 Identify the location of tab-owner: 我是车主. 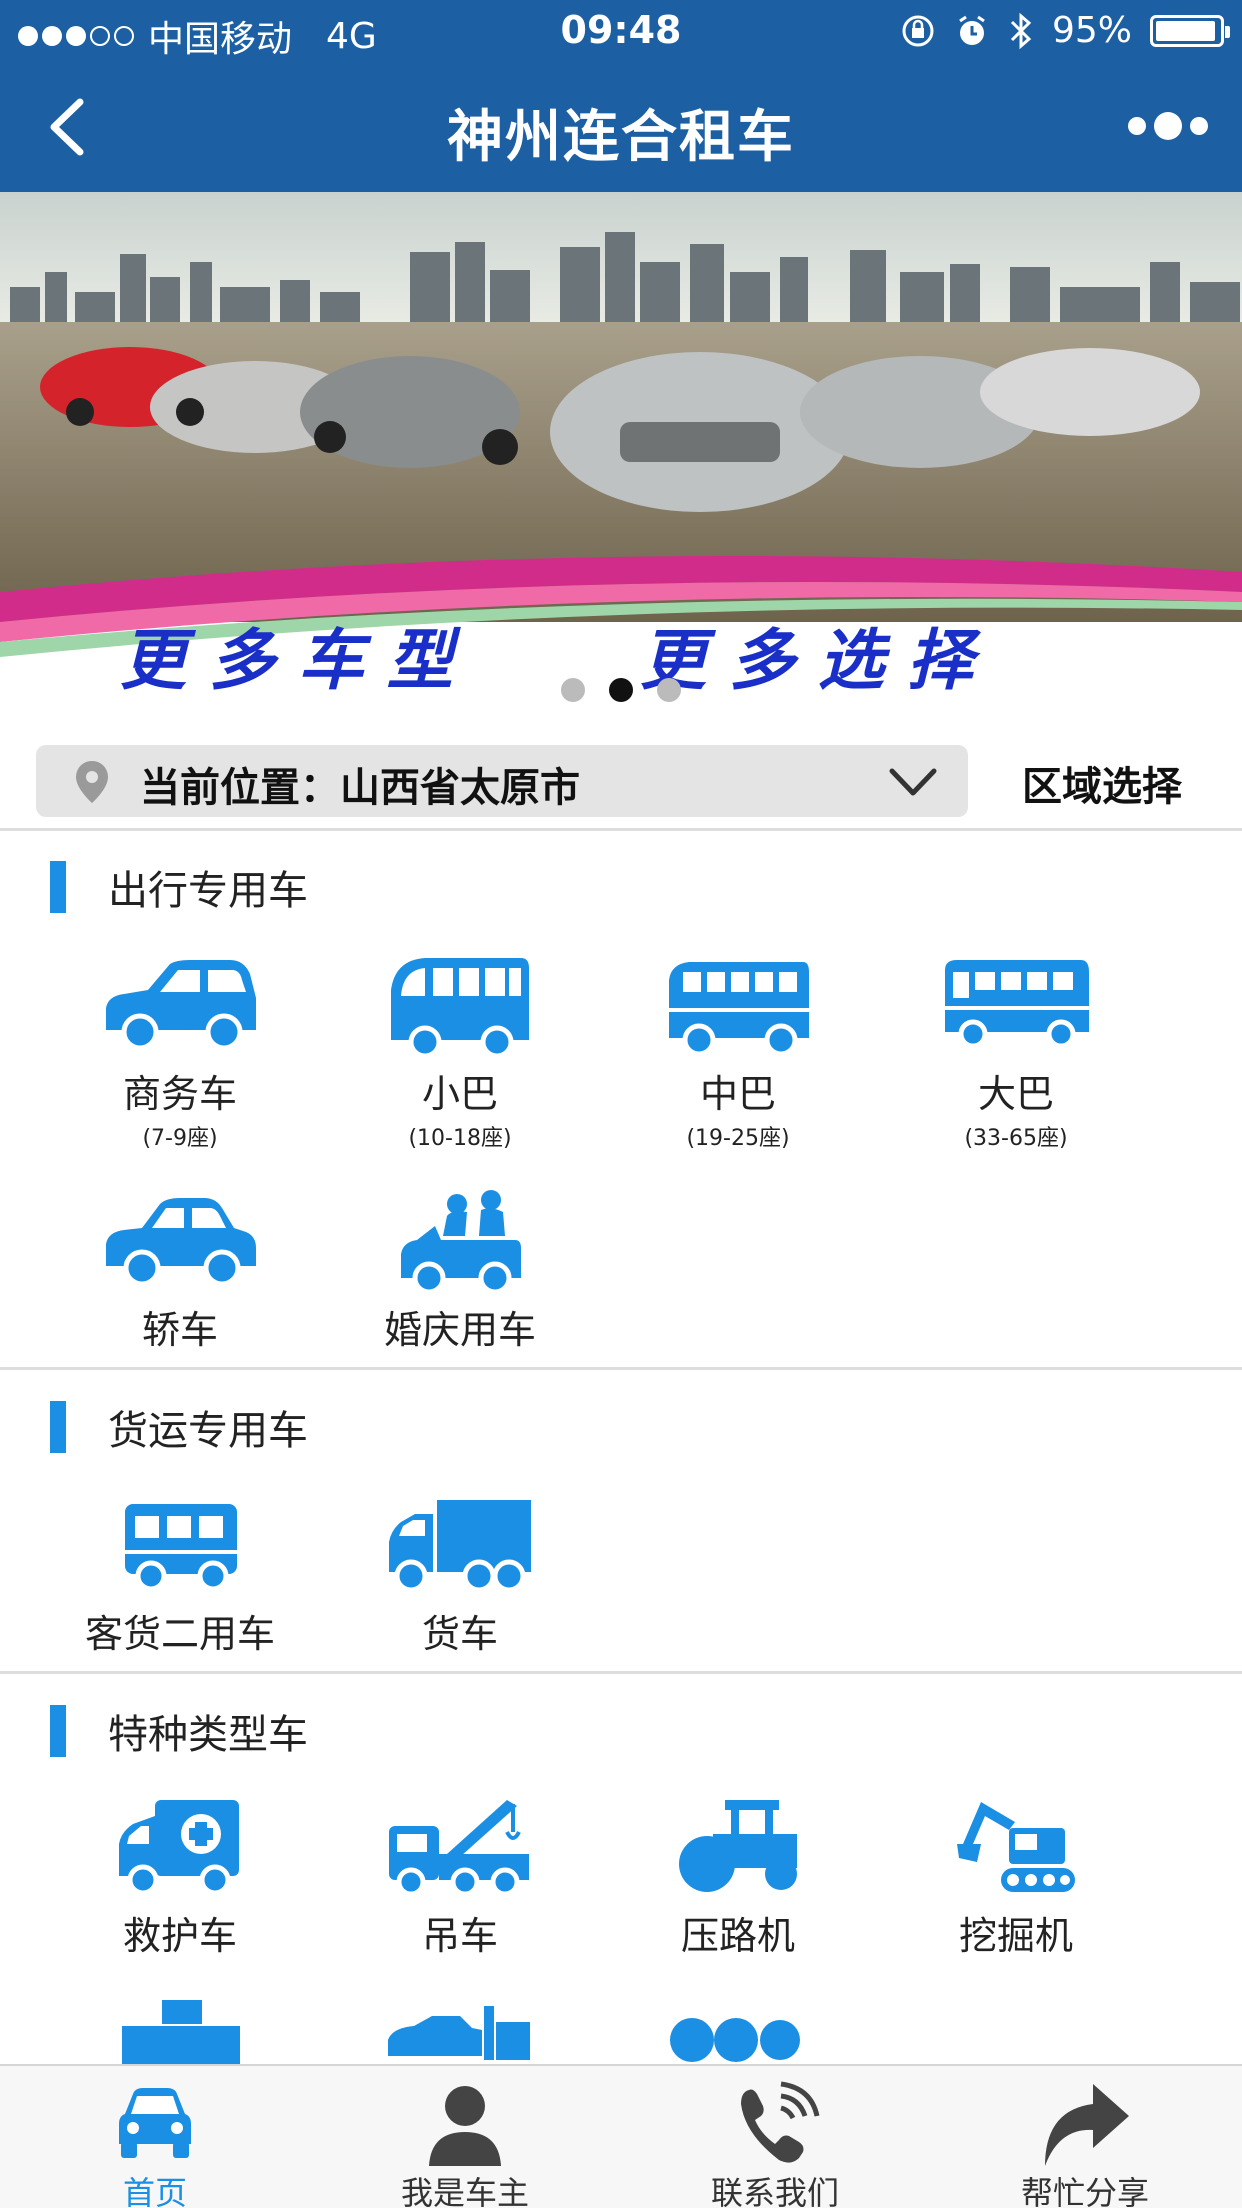
(465, 2137).